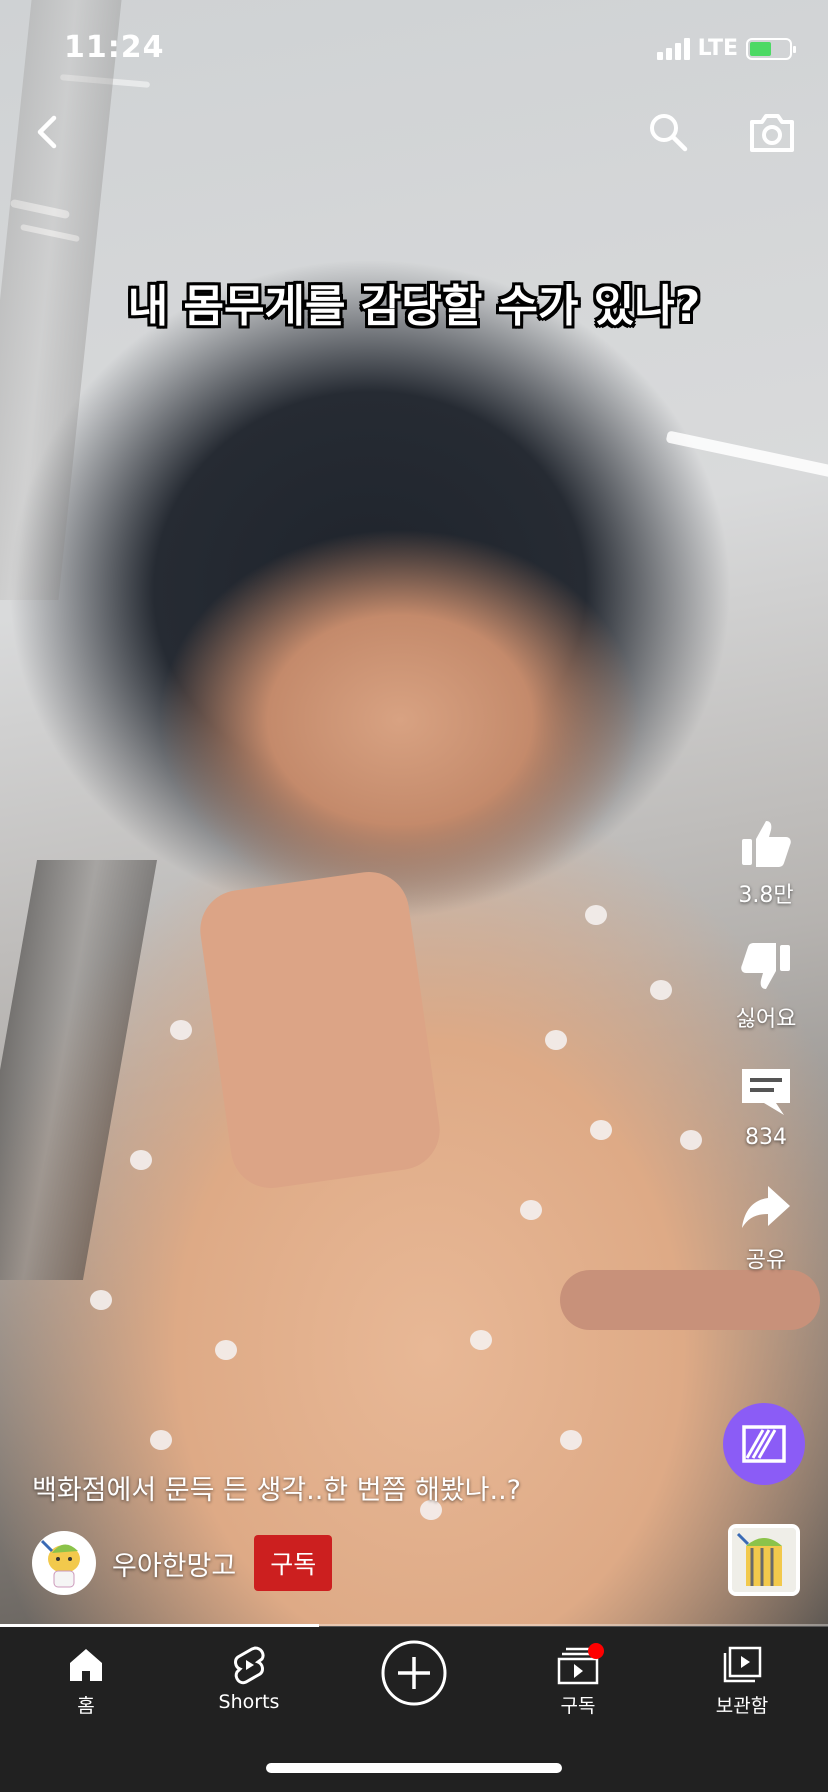  I want to click on notification-badge, so click(596, 1651).